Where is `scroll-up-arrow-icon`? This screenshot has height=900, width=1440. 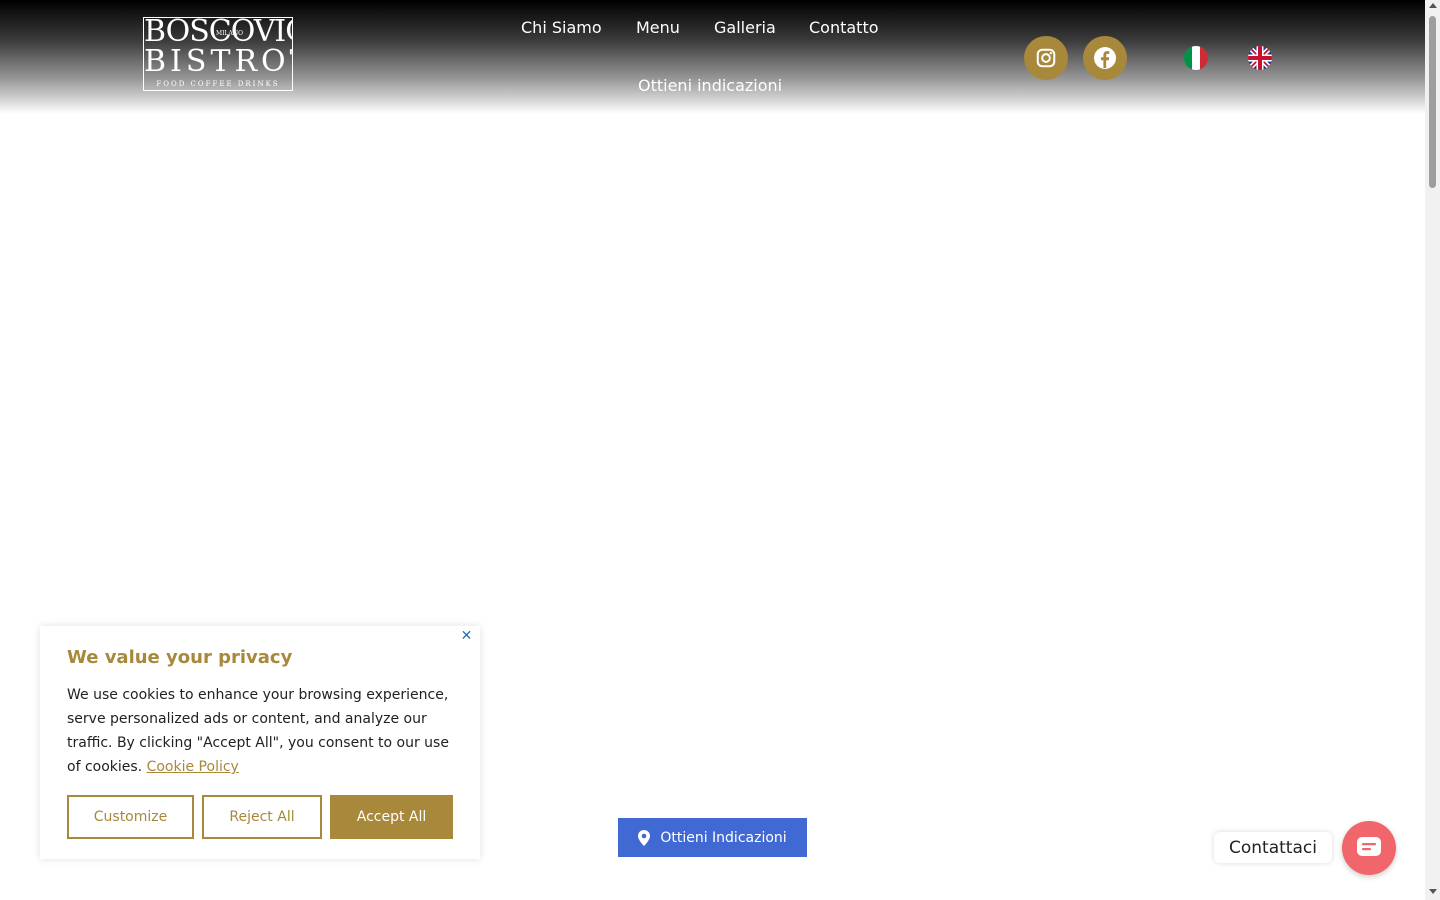
scroll-up-arrow-icon is located at coordinates (1433, 5).